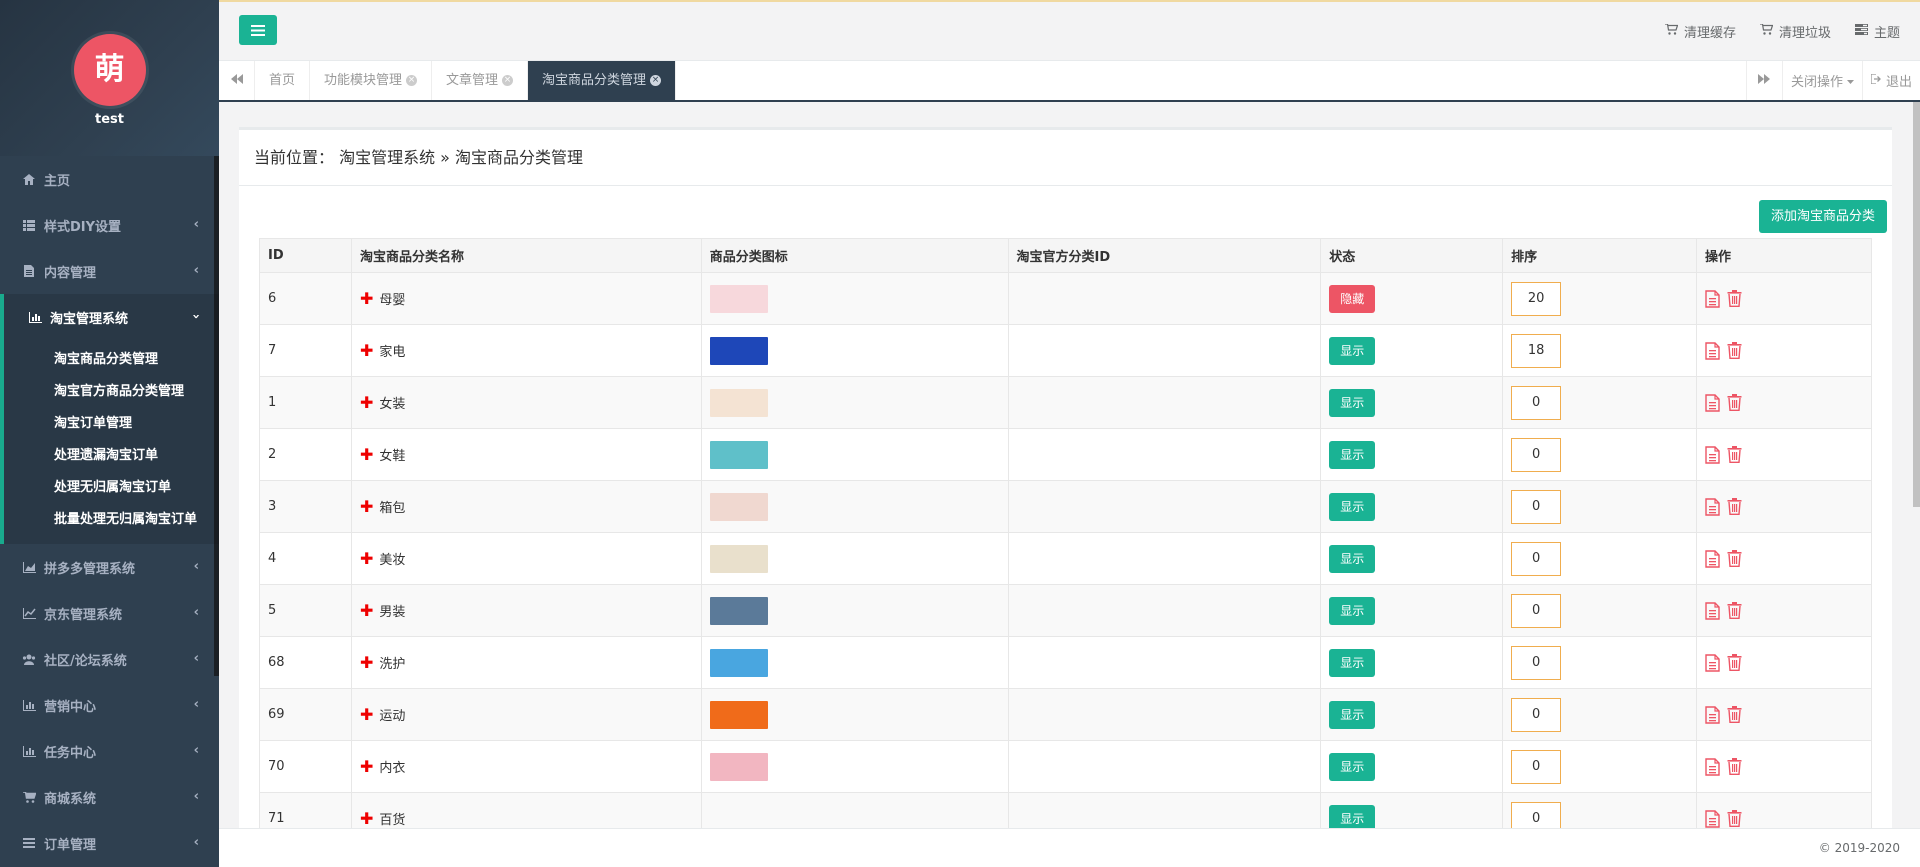 Image resolution: width=1920 pixels, height=867 pixels. What do you see at coordinates (1795, 31) in the screenshot?
I see `clear-trash-link: 清理垃圾` at bounding box center [1795, 31].